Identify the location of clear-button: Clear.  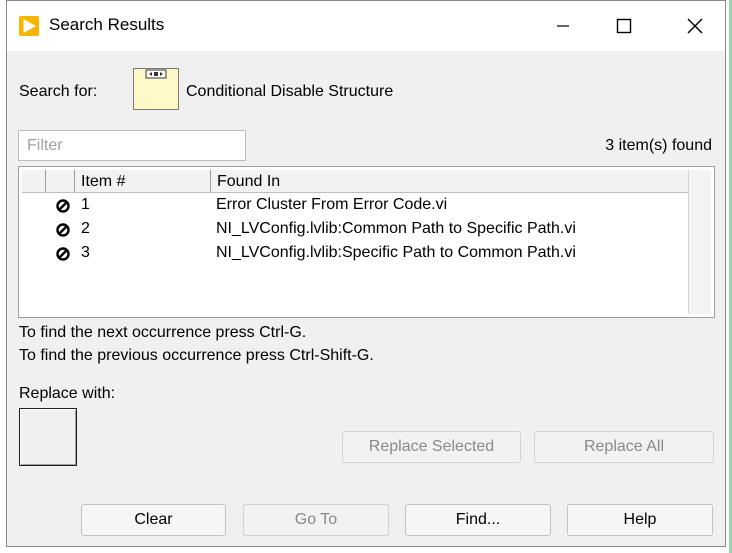
(153, 520).